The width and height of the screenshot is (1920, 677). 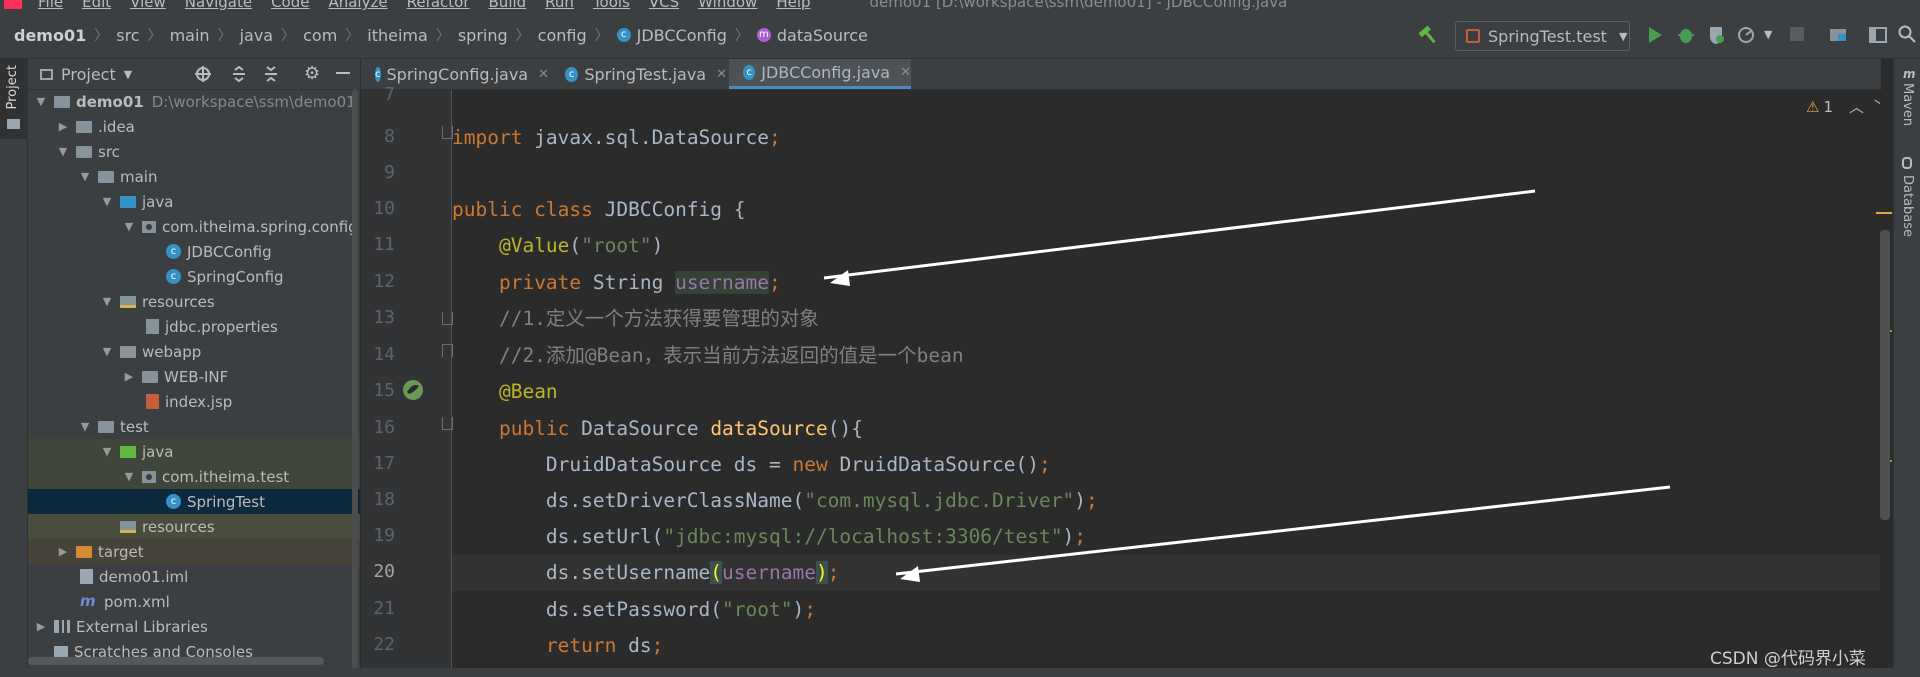 I want to click on tree-item-jdbcconfig: c JDBCConfig, so click(x=194, y=251).